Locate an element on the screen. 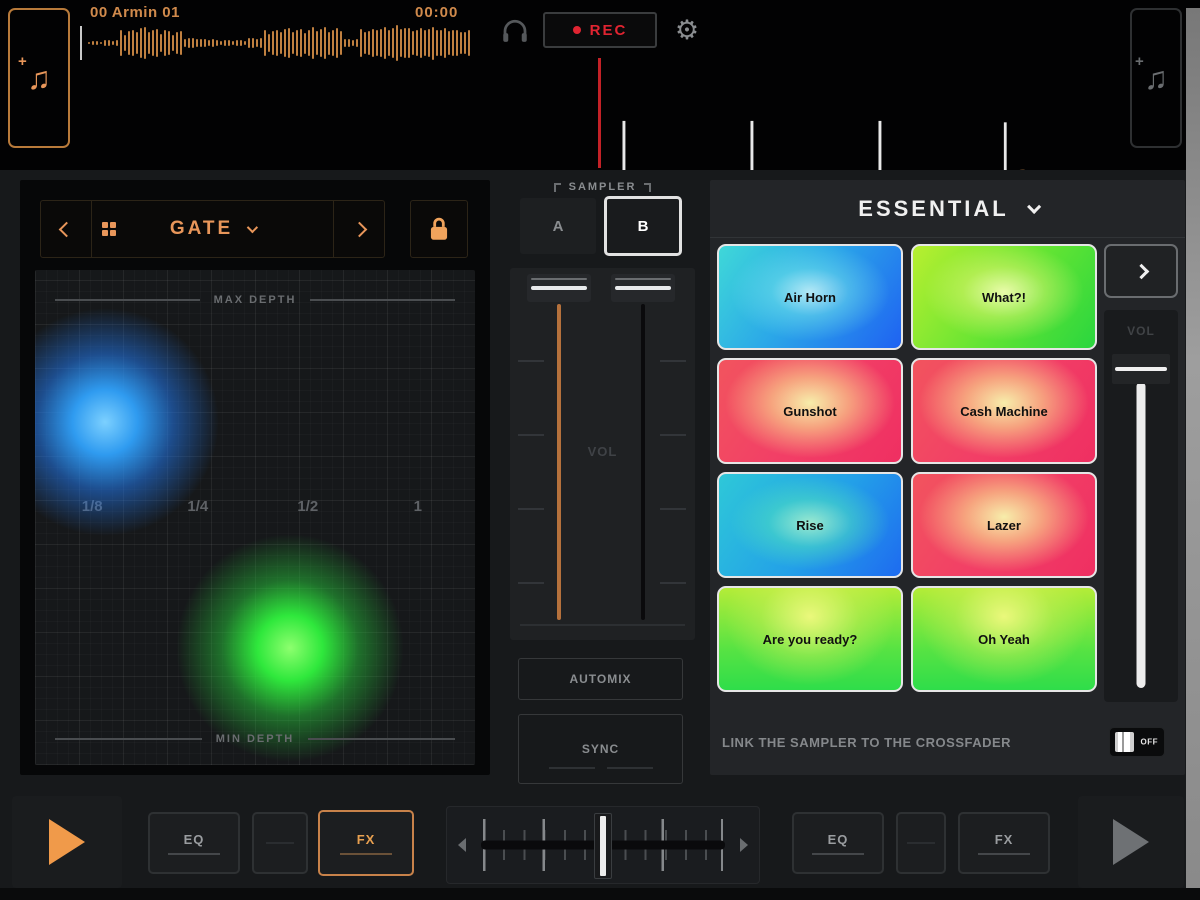  sampler-label: SAMPLER is located at coordinates (602, 187).